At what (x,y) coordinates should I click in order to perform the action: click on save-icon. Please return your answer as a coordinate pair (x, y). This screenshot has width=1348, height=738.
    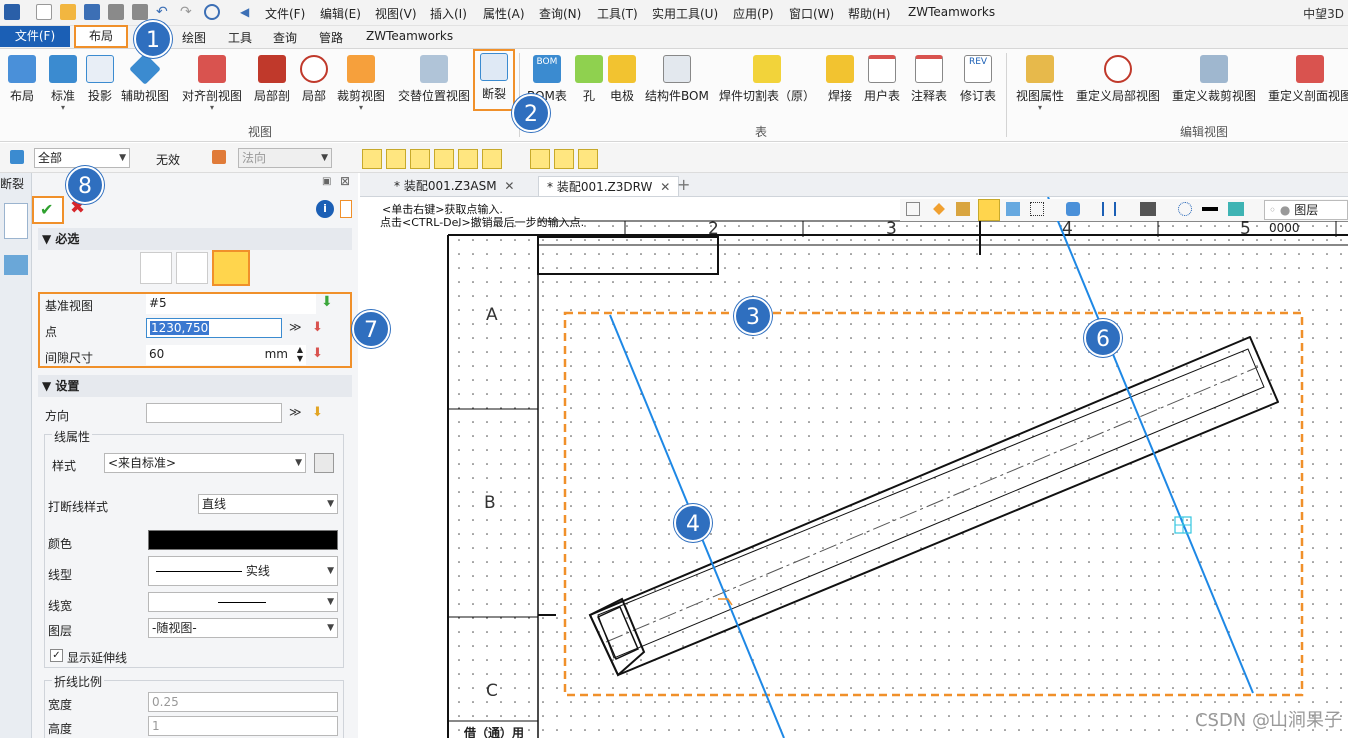
    Looking at the image, I should click on (92, 12).